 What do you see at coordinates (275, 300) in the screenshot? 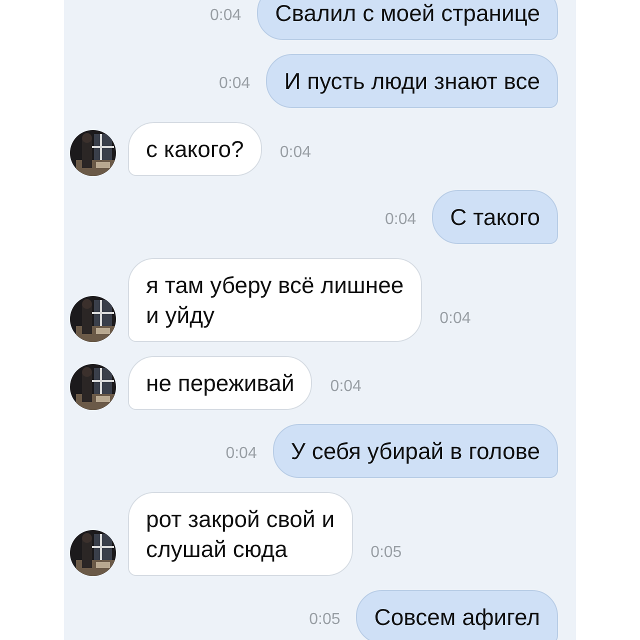
I see `message-bubble: я там уберу всё лишнее и уйду` at bounding box center [275, 300].